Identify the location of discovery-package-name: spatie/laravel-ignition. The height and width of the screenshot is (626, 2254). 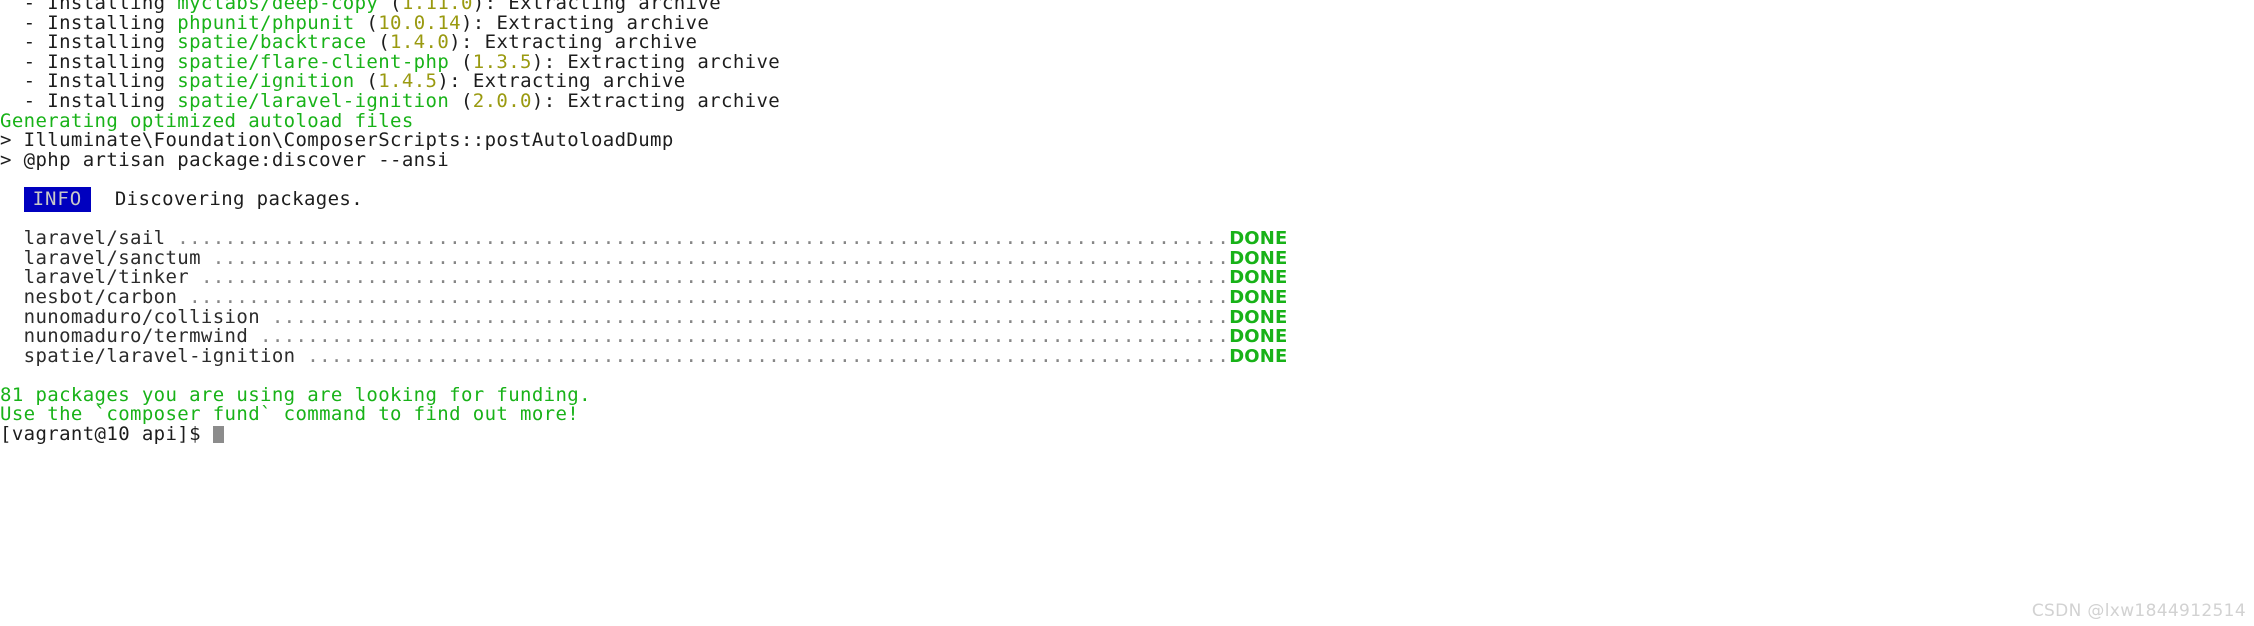
(154, 355).